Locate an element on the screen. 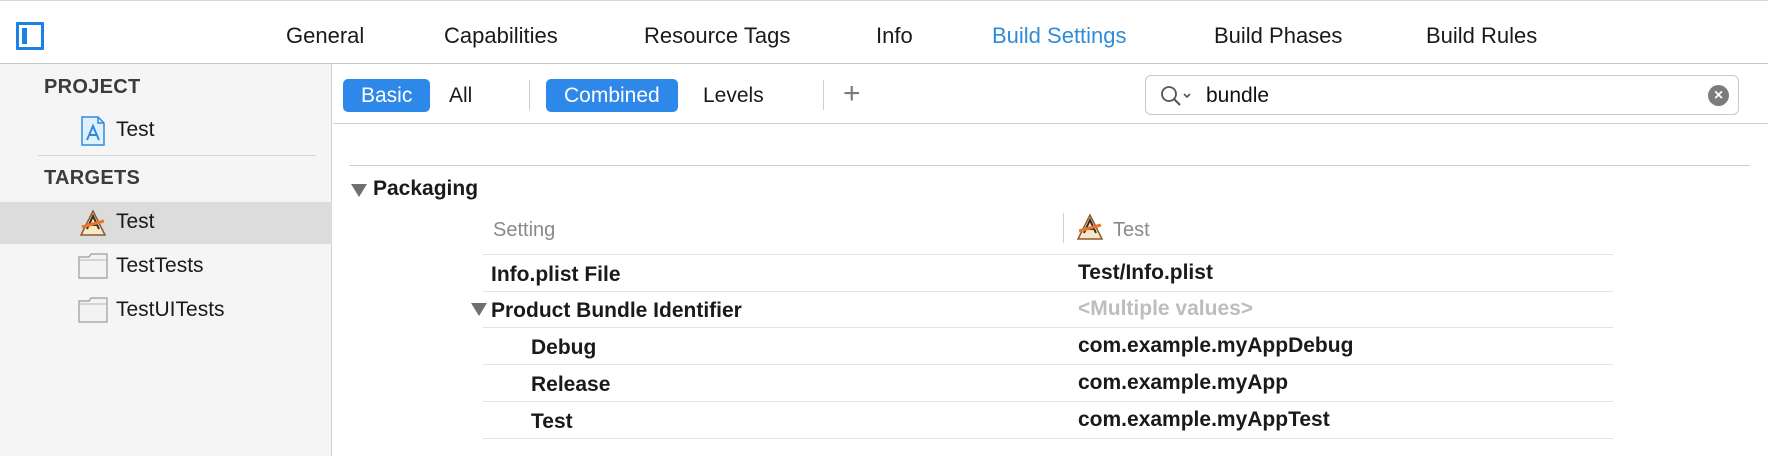 The width and height of the screenshot is (1768, 456). sidebar-item-label: TestTests is located at coordinates (160, 265).